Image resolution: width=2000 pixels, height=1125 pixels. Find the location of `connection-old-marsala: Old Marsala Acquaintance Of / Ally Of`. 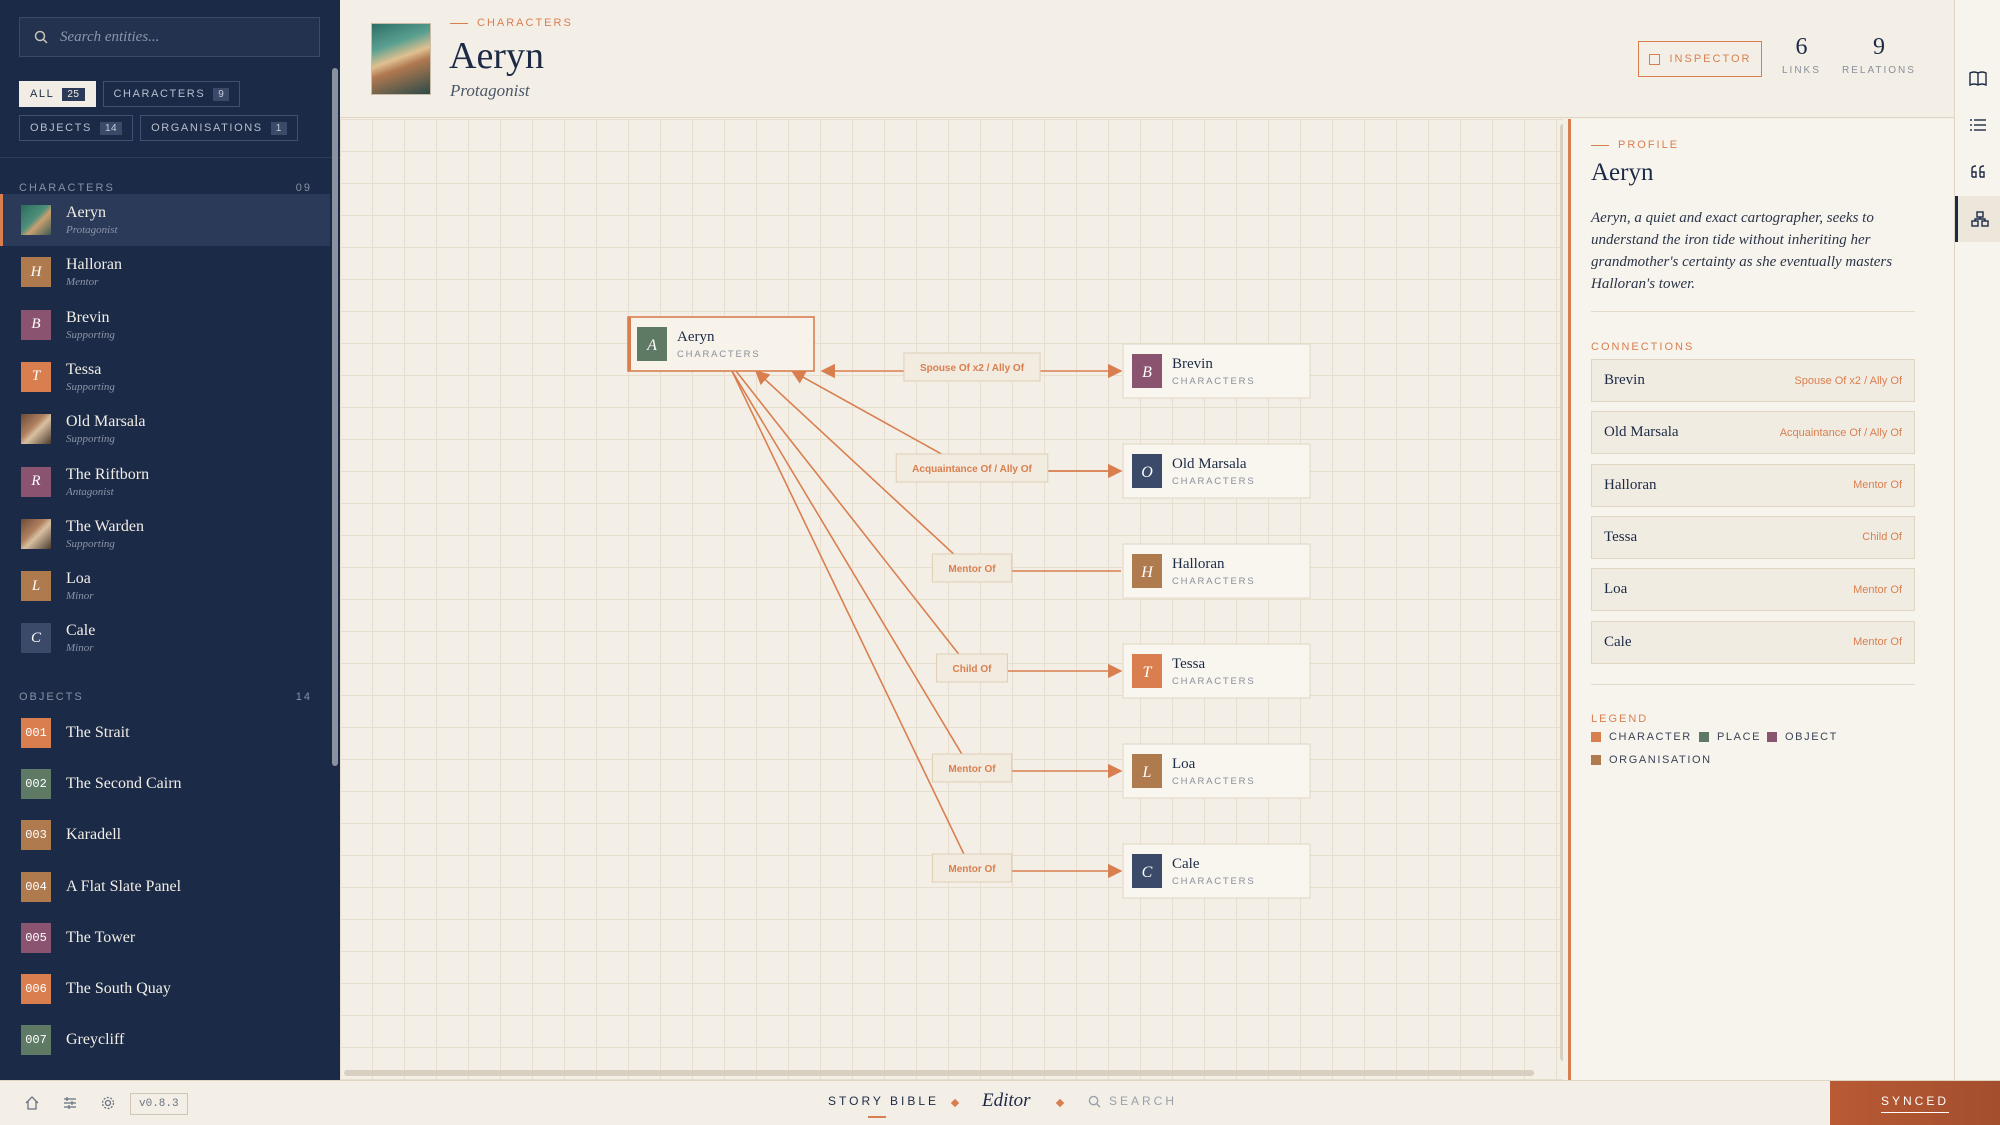

connection-old-marsala: Old Marsala Acquaintance Of / Ally Of is located at coordinates (1753, 433).